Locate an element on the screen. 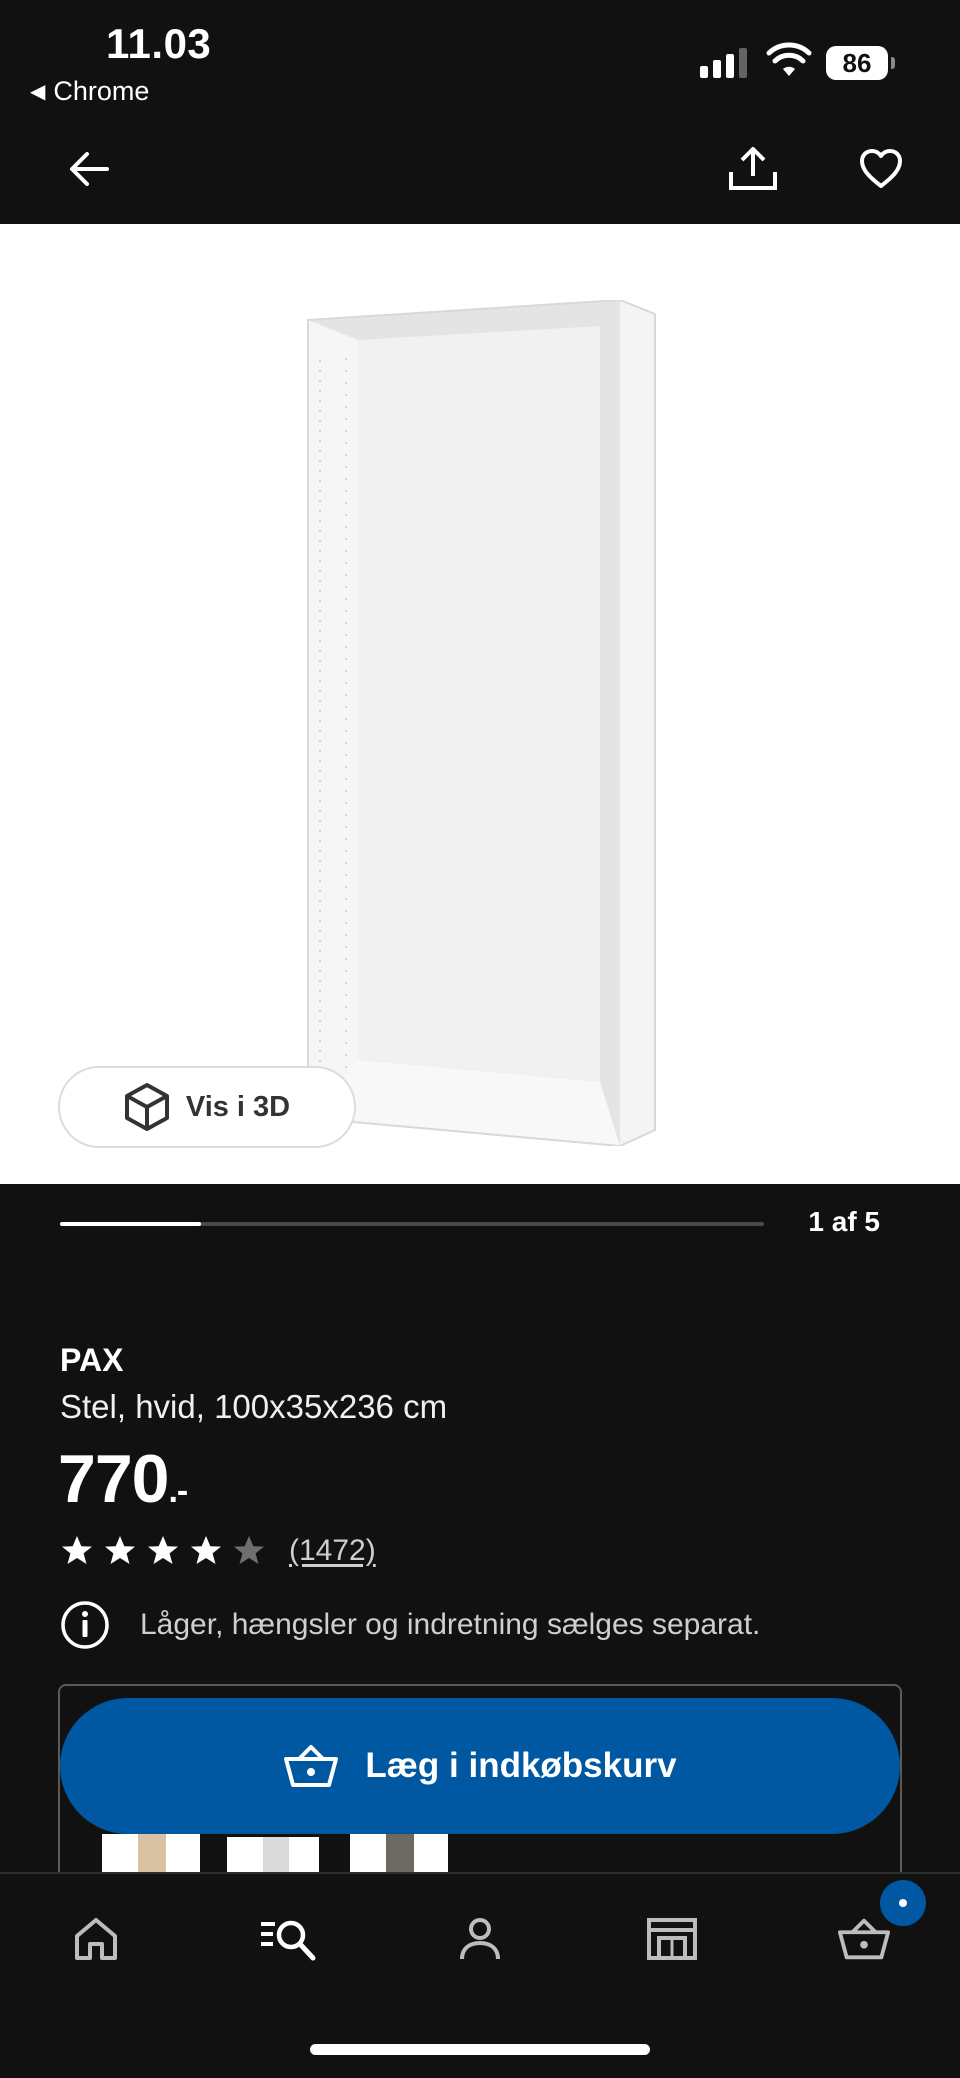 Image resolution: width=960 pixels, height=2078 pixels. back-button is located at coordinates (89, 169).